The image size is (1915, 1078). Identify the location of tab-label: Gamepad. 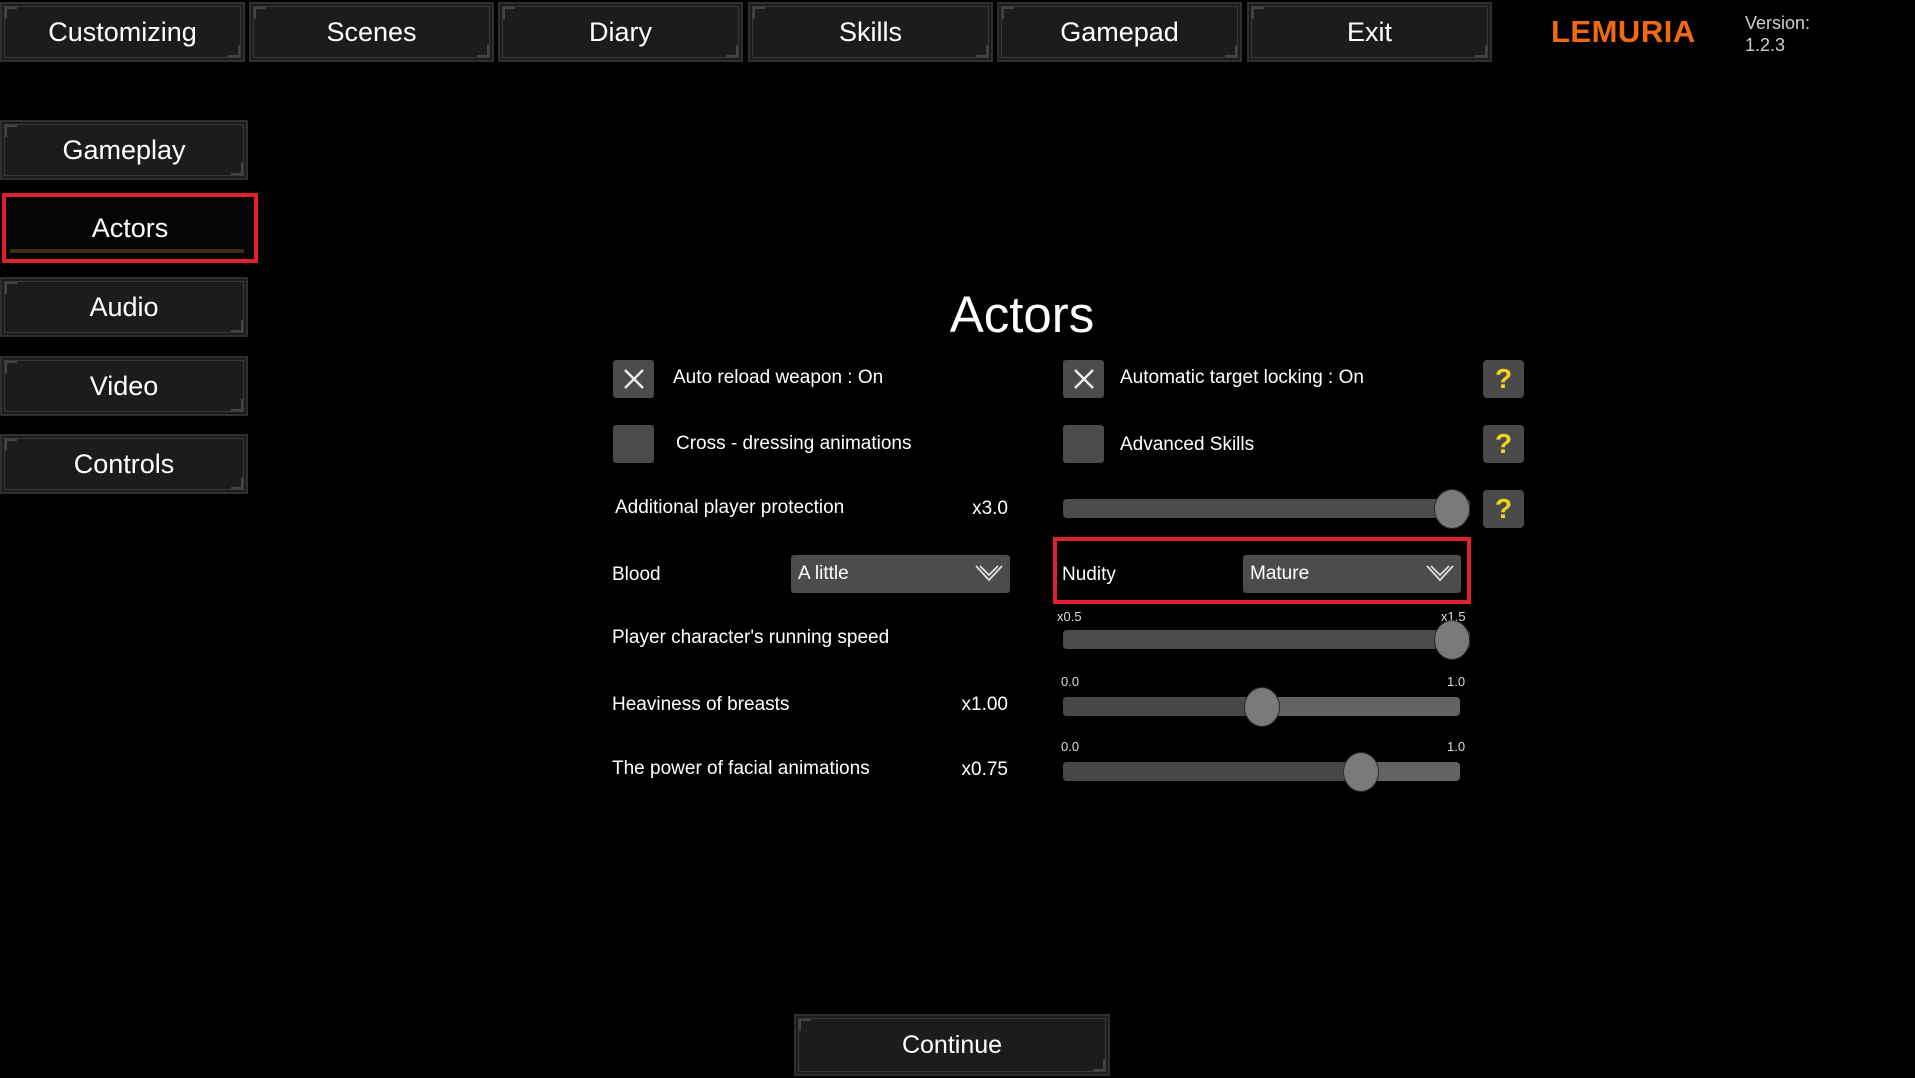
(1119, 31).